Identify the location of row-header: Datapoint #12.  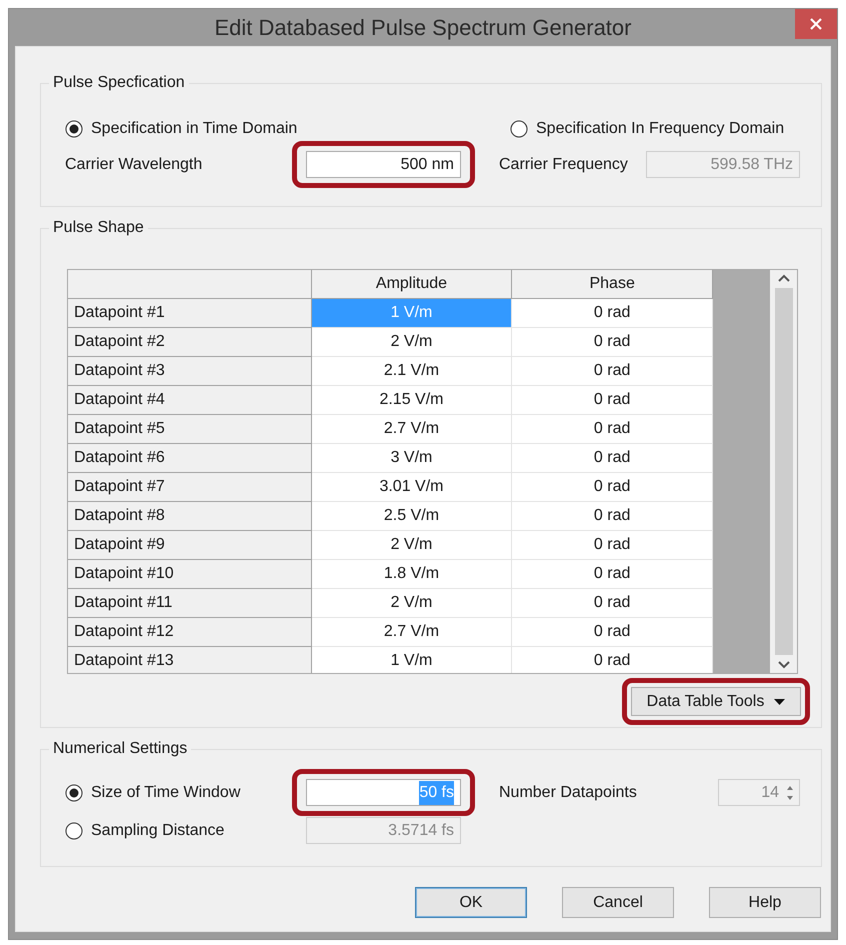
(190, 632).